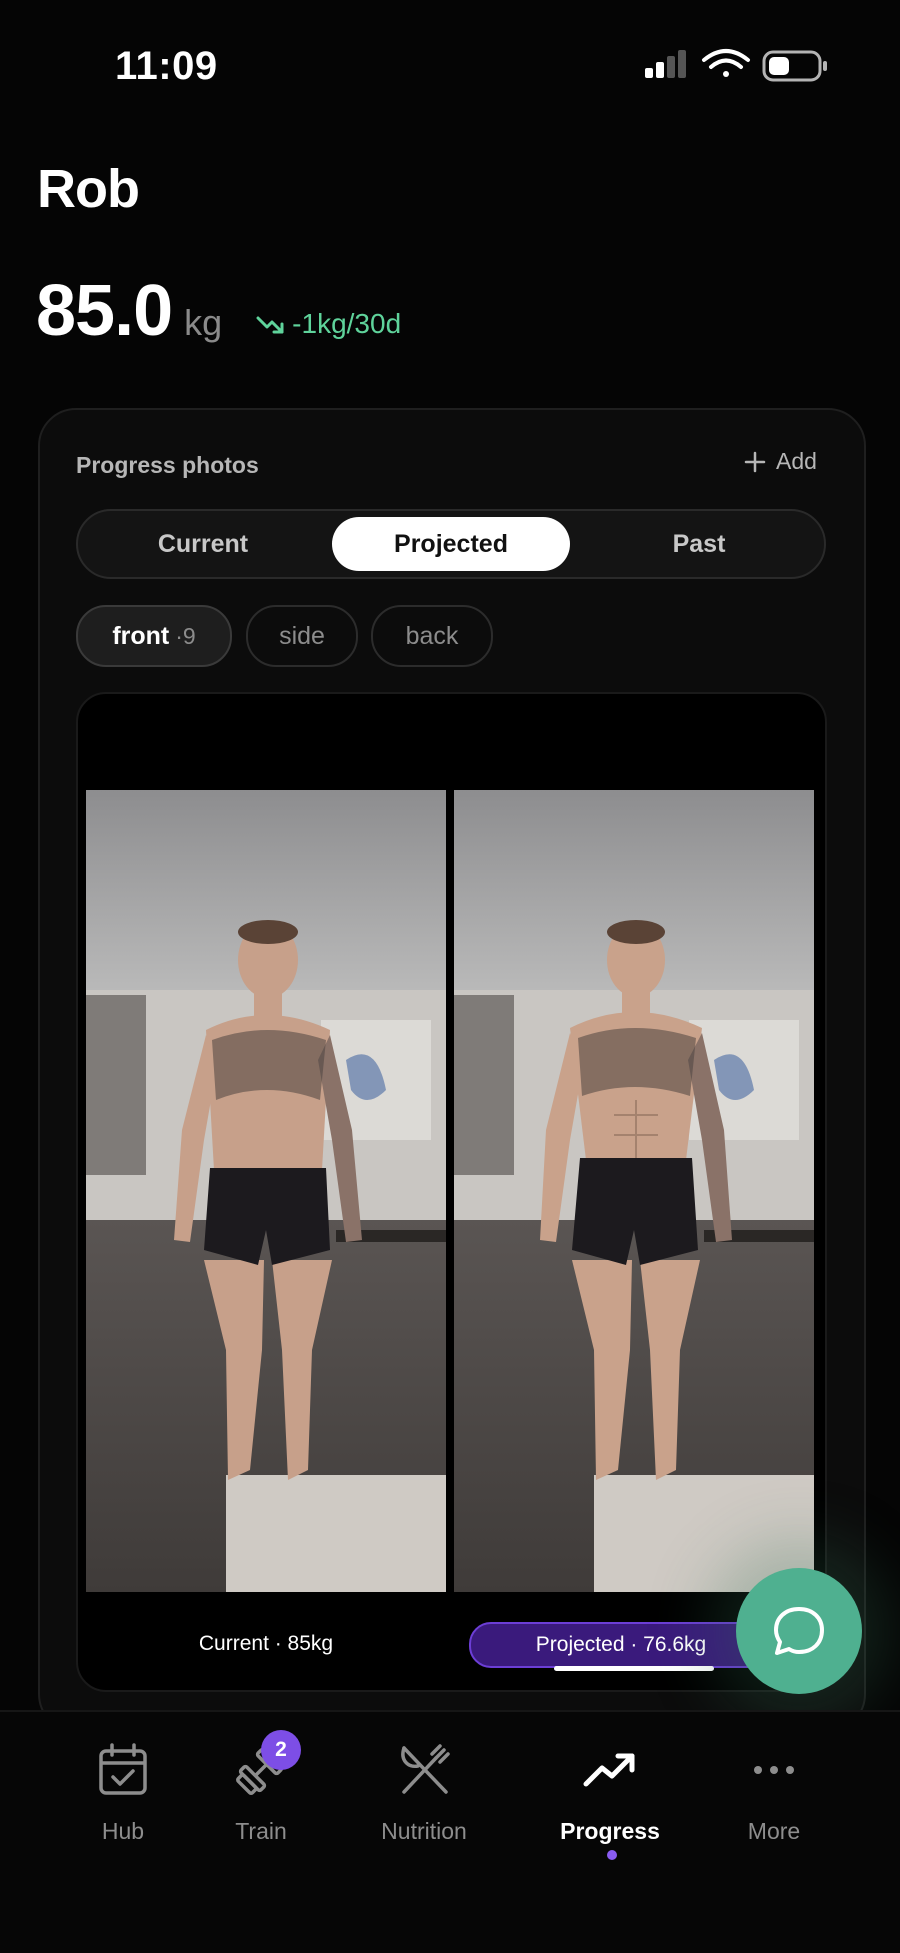  Describe the element at coordinates (774, 1831) in the screenshot. I see `nav-label-more: More` at that location.